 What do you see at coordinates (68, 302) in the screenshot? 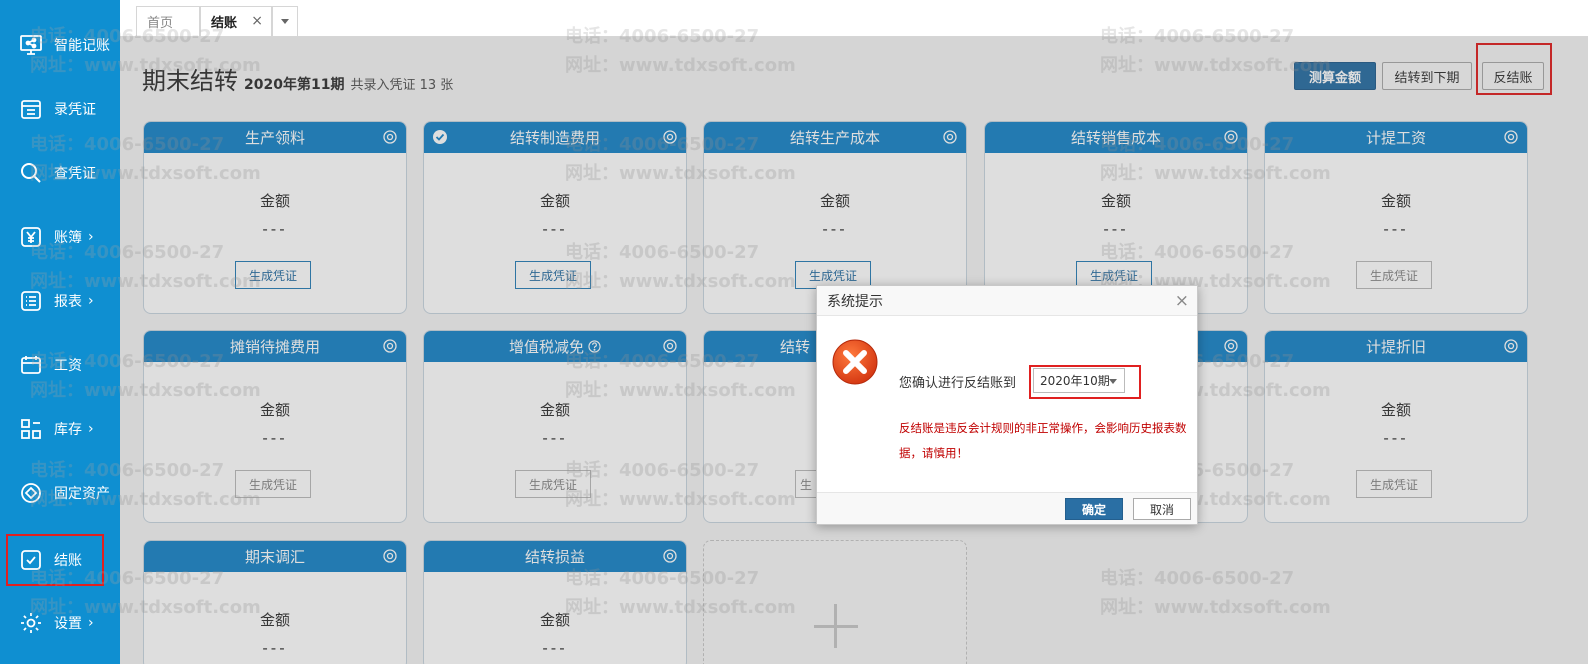
I see `sidebar-item-label: 报表` at bounding box center [68, 302].